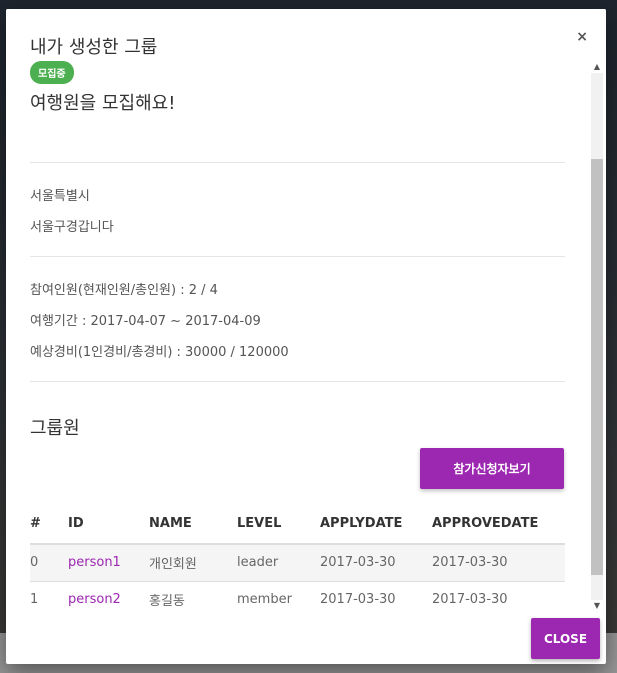  I want to click on close-button: CLOSE, so click(565, 638).